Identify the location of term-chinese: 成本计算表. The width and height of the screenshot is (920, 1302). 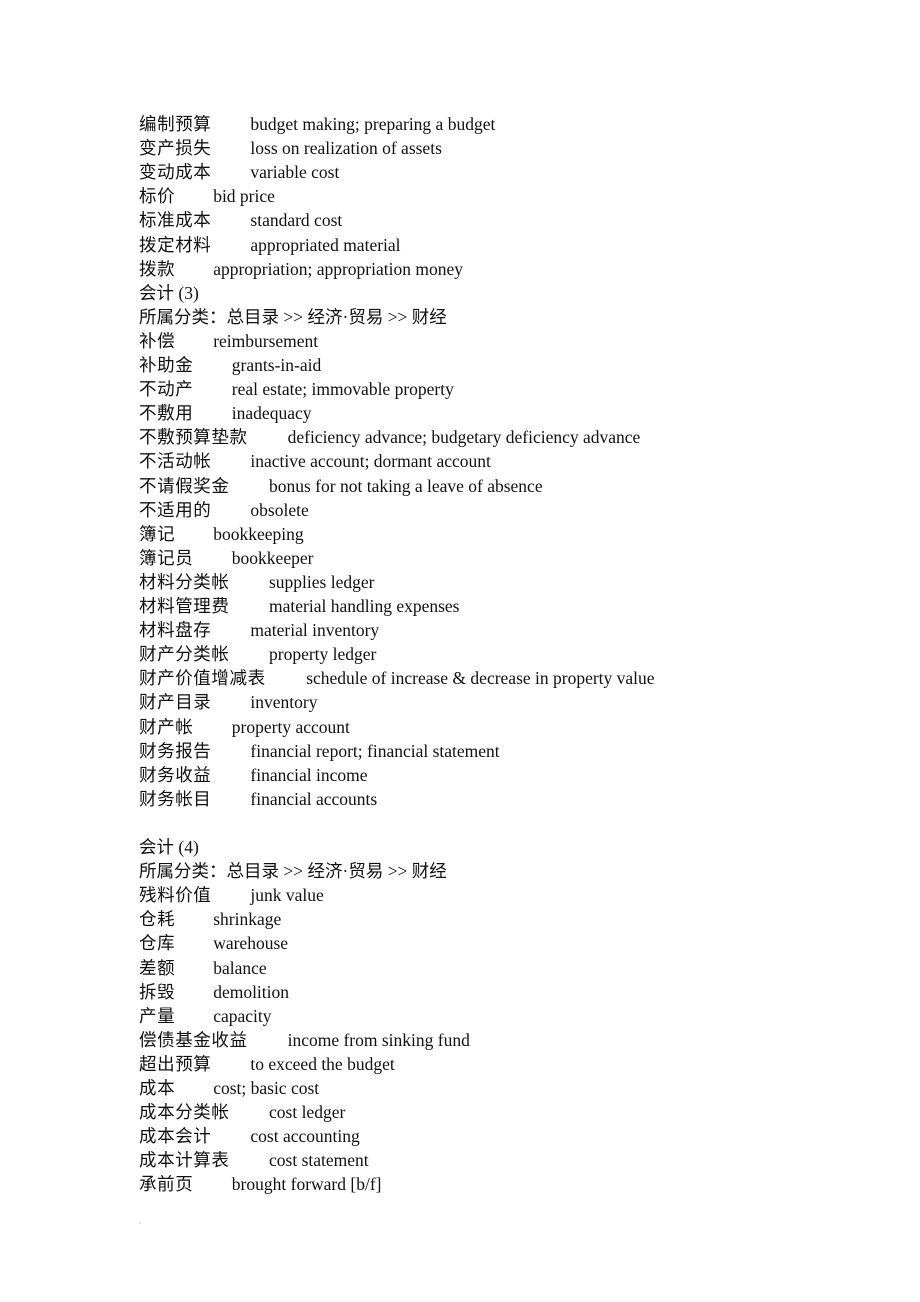
(184, 1160).